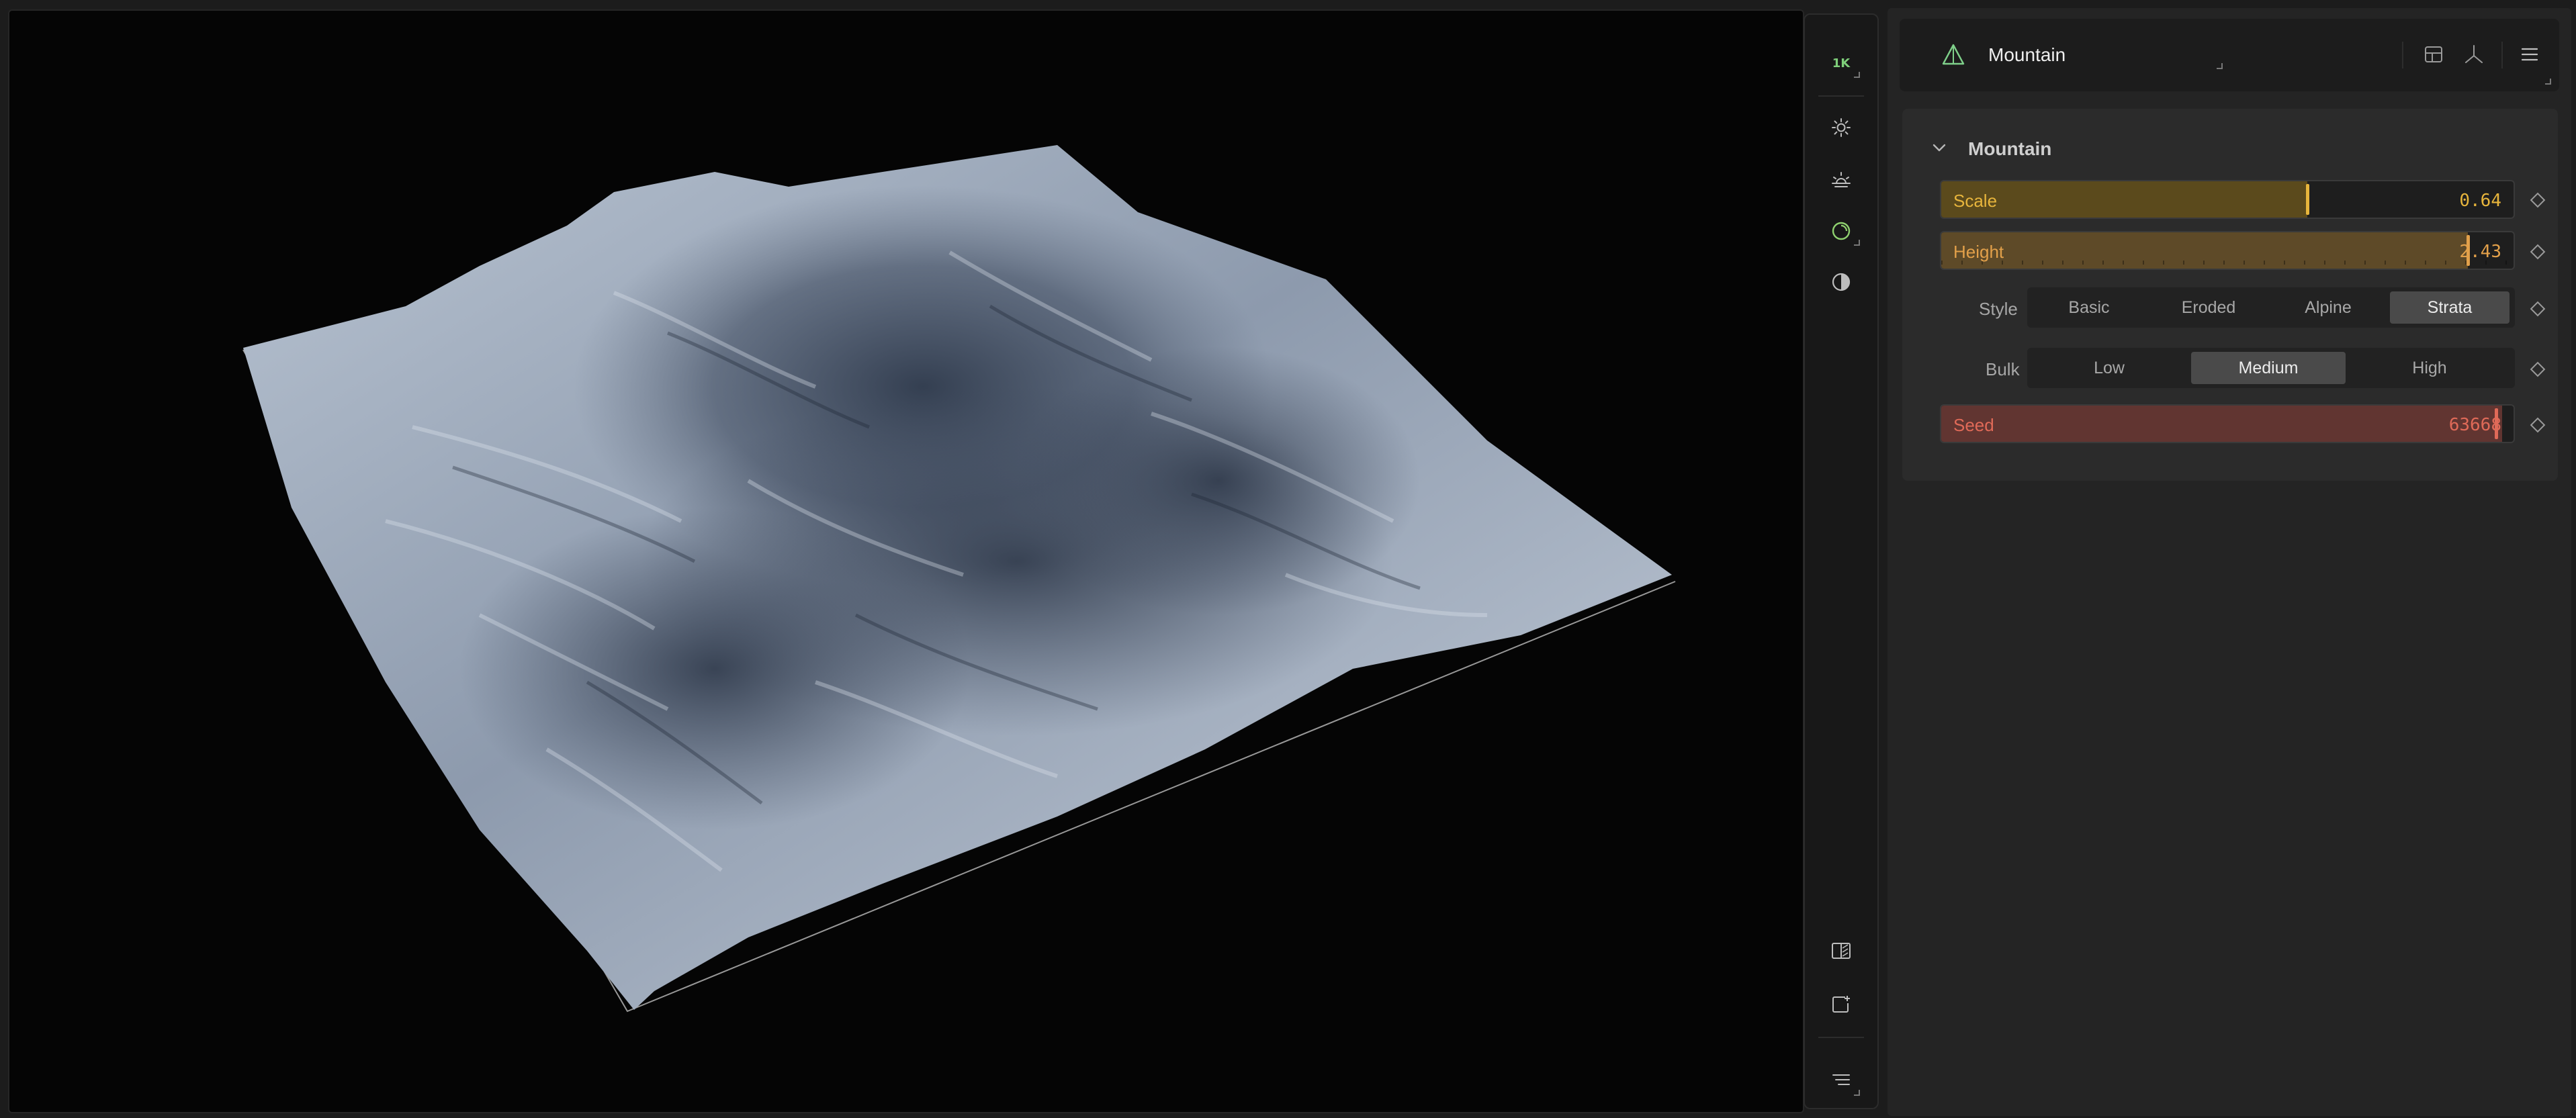  Describe the element at coordinates (2228, 250) in the screenshot. I see `height-slider: Height 2.43` at that location.